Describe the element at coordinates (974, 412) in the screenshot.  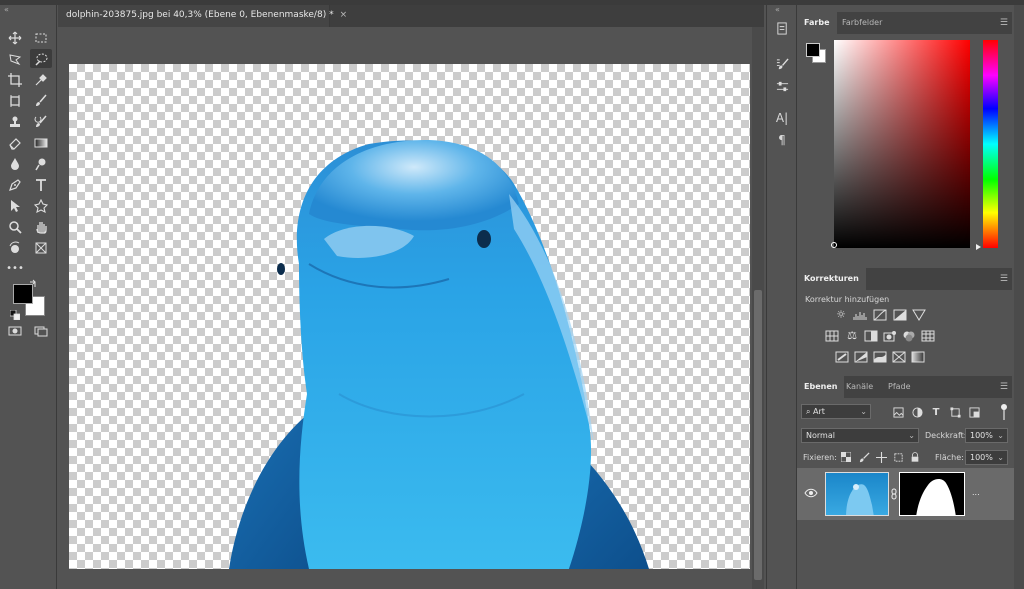
I see `filter-smartobject-icon` at that location.